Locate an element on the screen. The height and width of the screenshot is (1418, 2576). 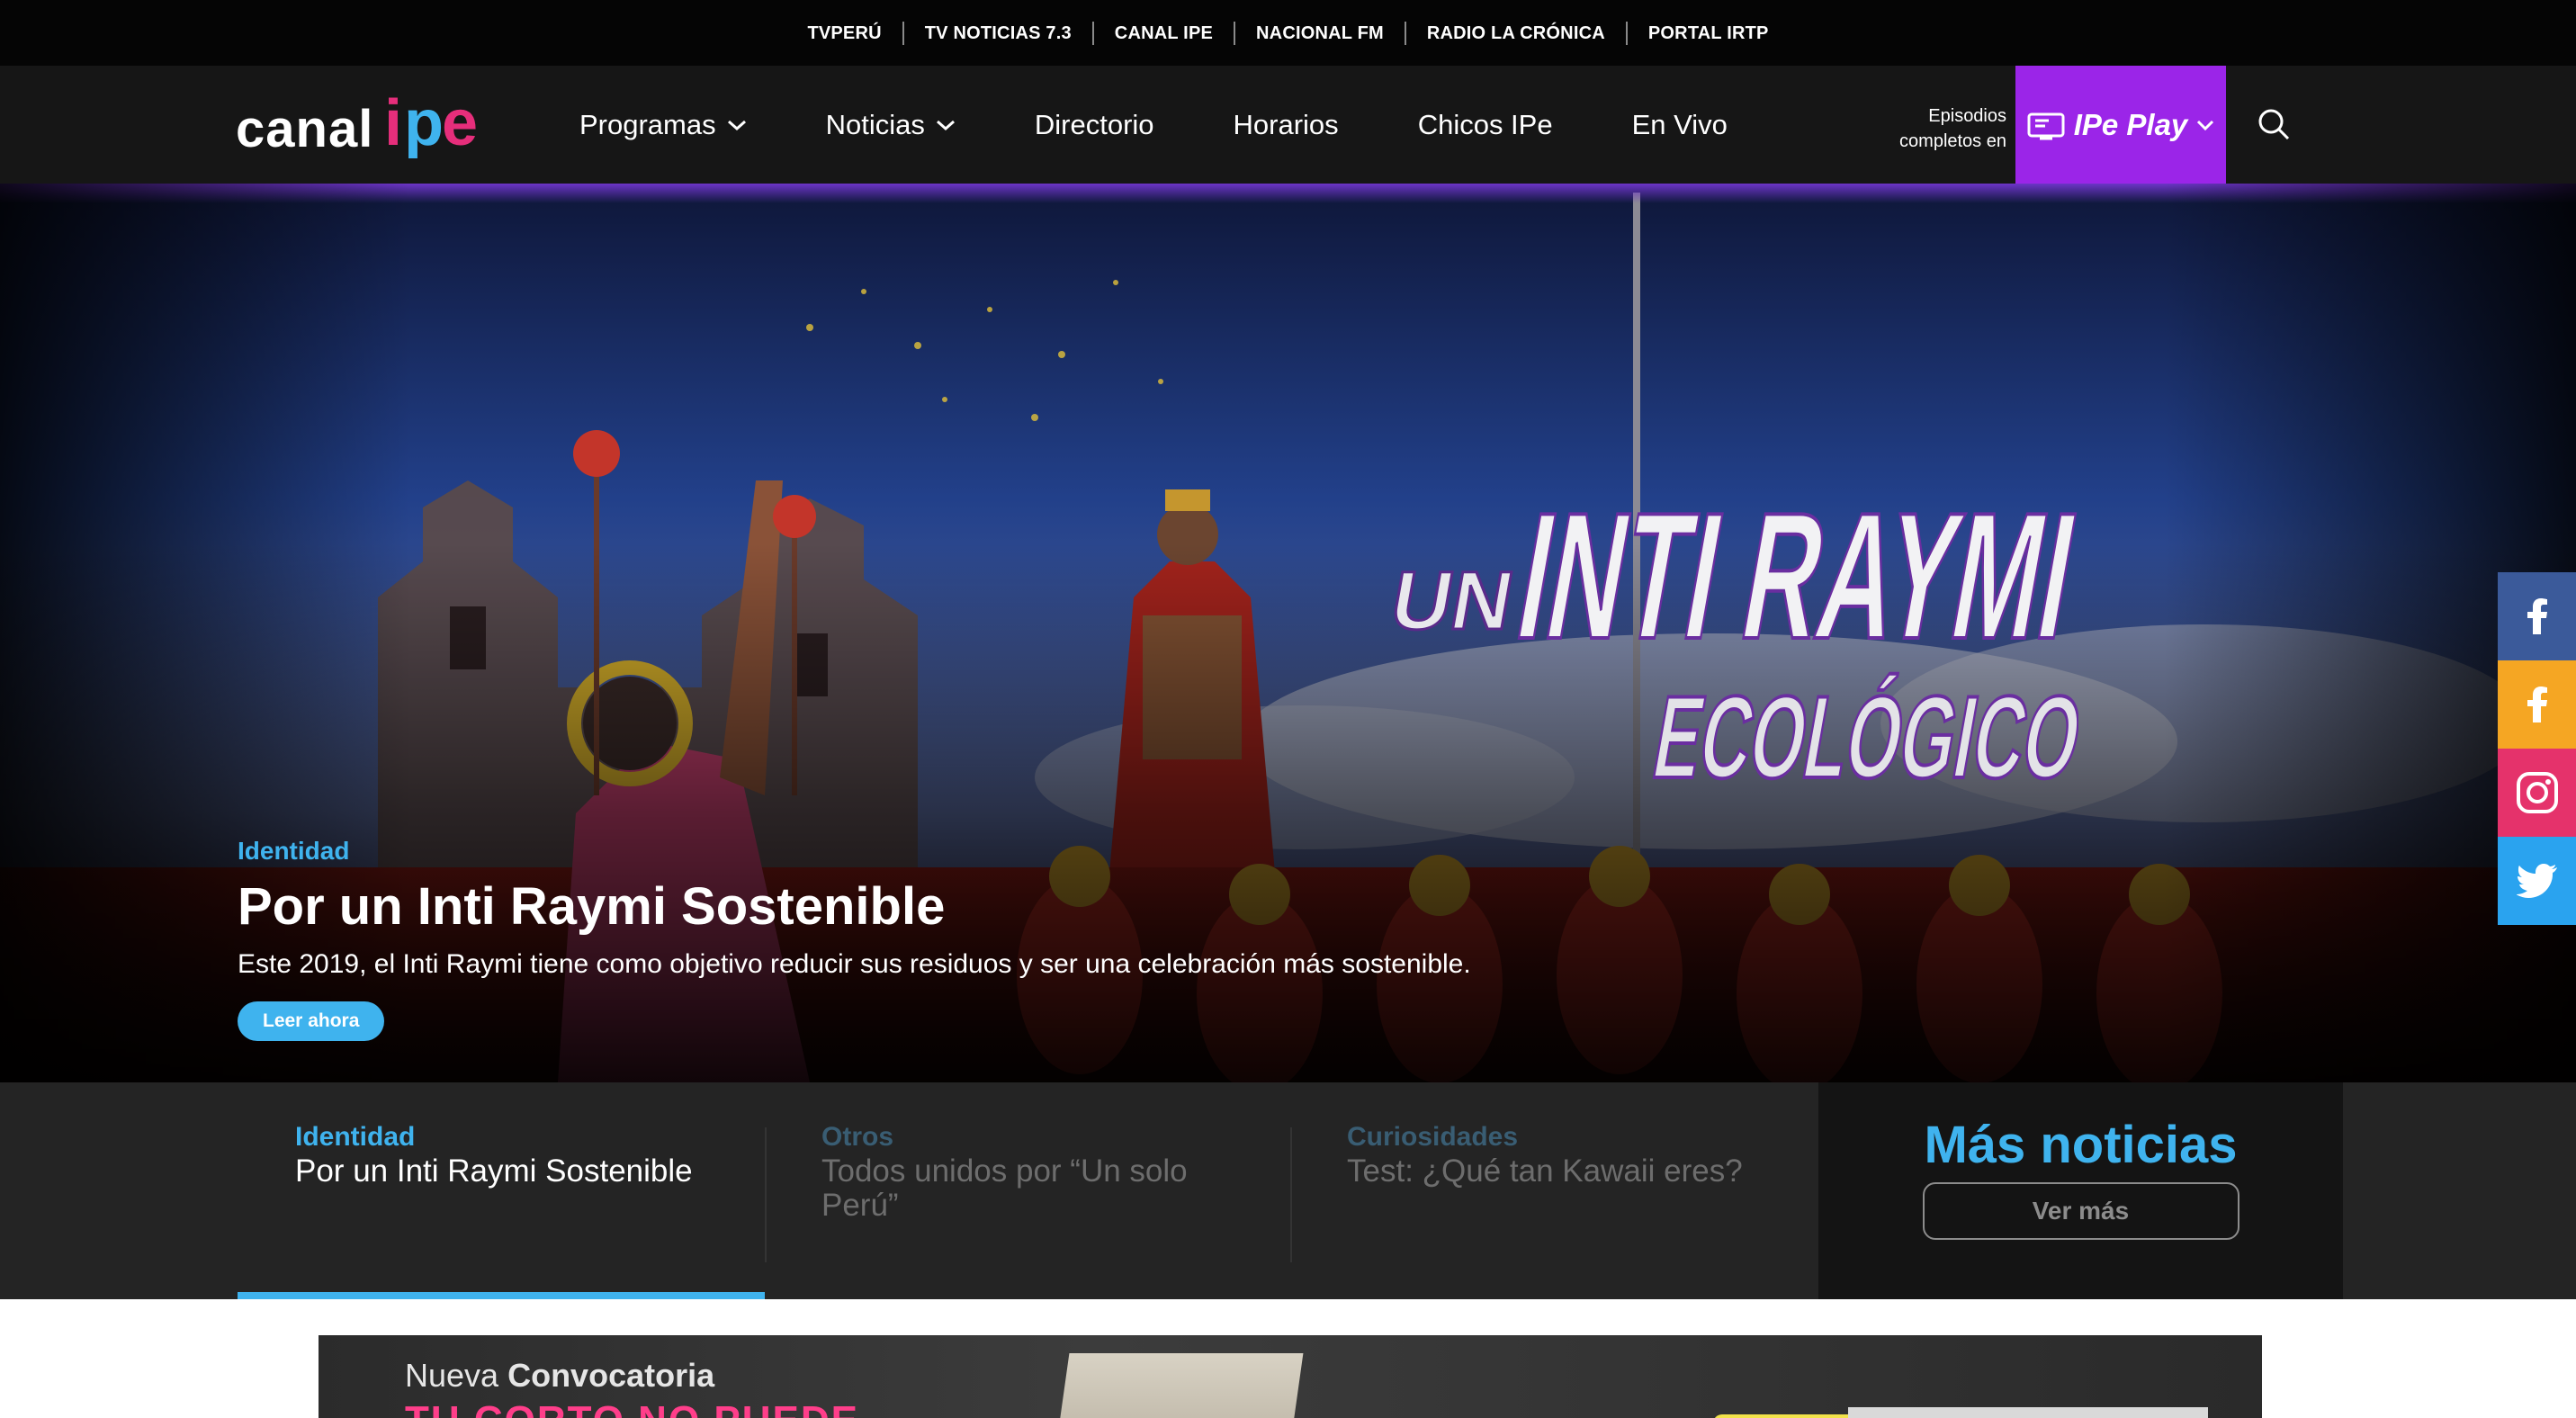
news-tab-title: Por un Inti Raymi Sostenible is located at coordinates (494, 1171).